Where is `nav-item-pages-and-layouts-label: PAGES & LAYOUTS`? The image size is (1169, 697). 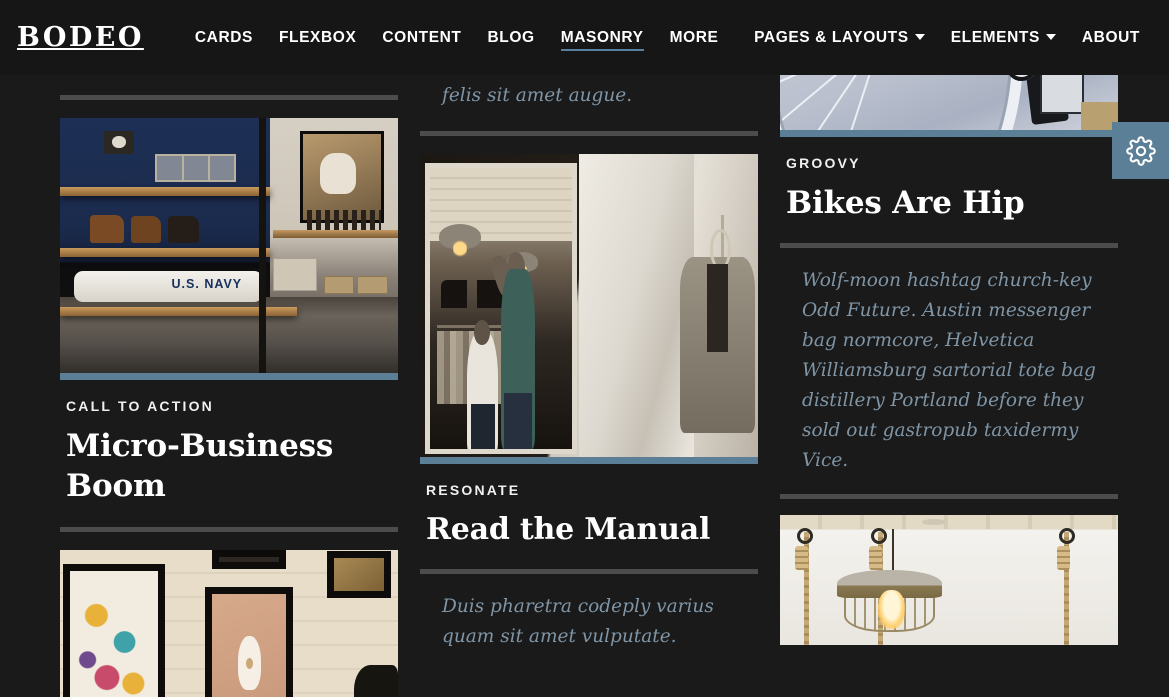
nav-item-pages-and-layouts-label: PAGES & LAYOUTS is located at coordinates (831, 37).